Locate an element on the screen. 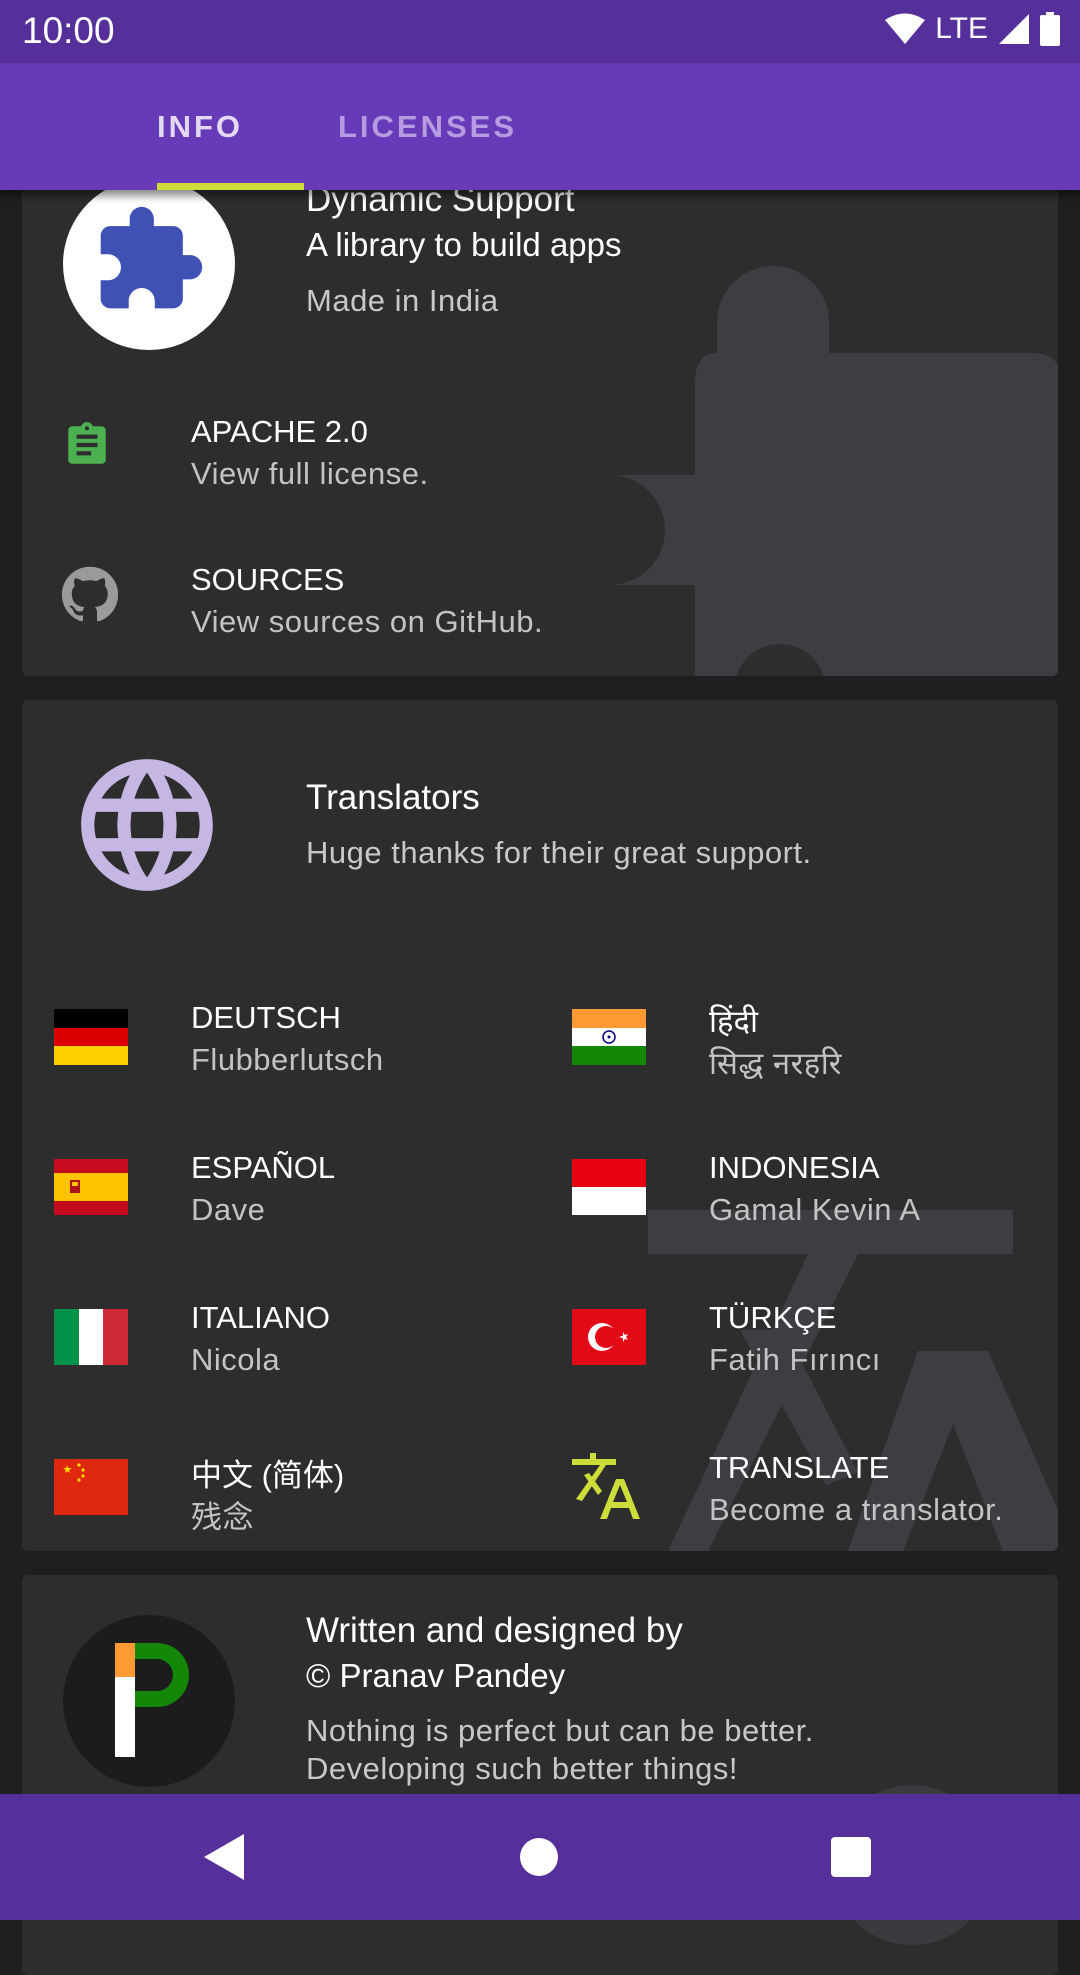 This screenshot has height=1975, width=1080. germany-flag-icon is located at coordinates (91, 1037).